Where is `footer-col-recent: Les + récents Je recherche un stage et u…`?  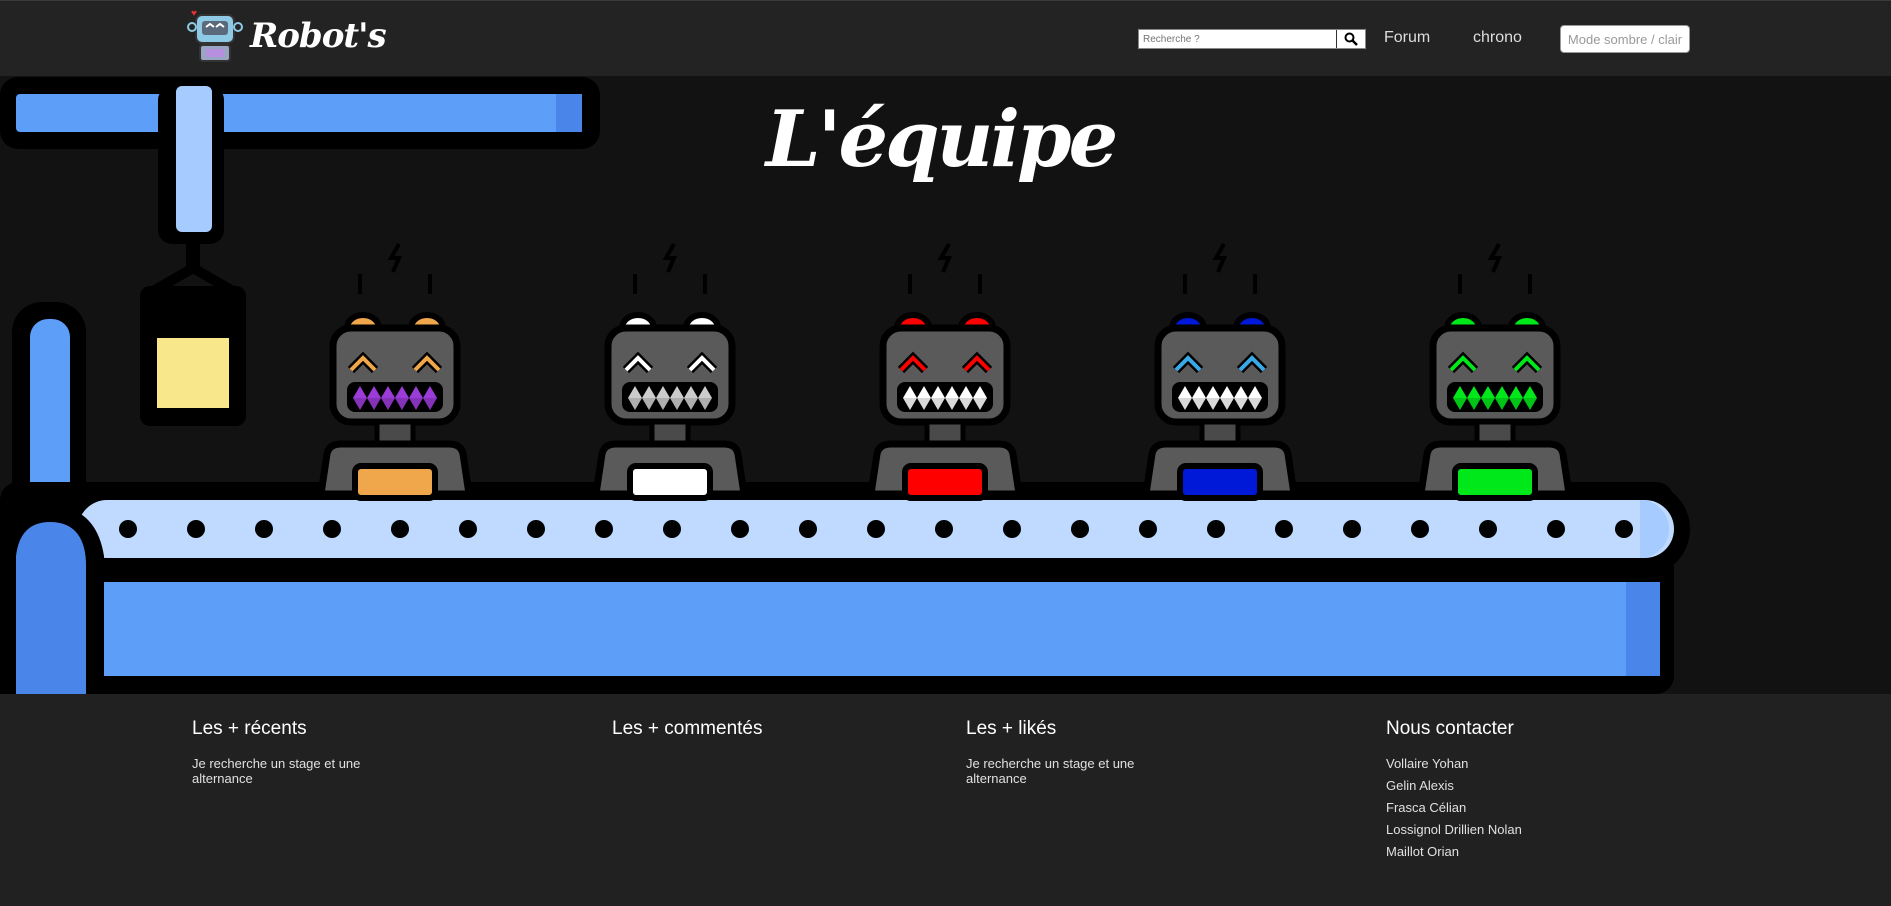 footer-col-recent: Les + récents Je recherche un stage et u… is located at coordinates (302, 755).